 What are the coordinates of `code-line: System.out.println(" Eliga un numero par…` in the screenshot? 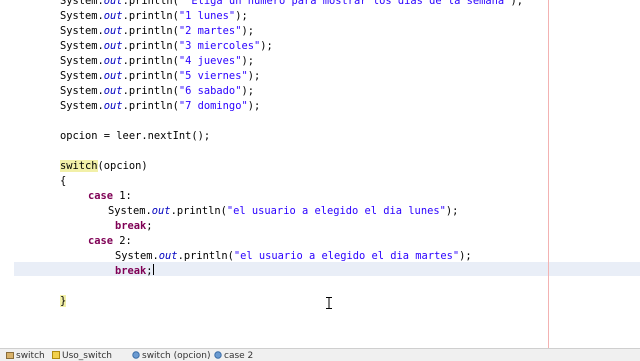 It's located at (291, 4).